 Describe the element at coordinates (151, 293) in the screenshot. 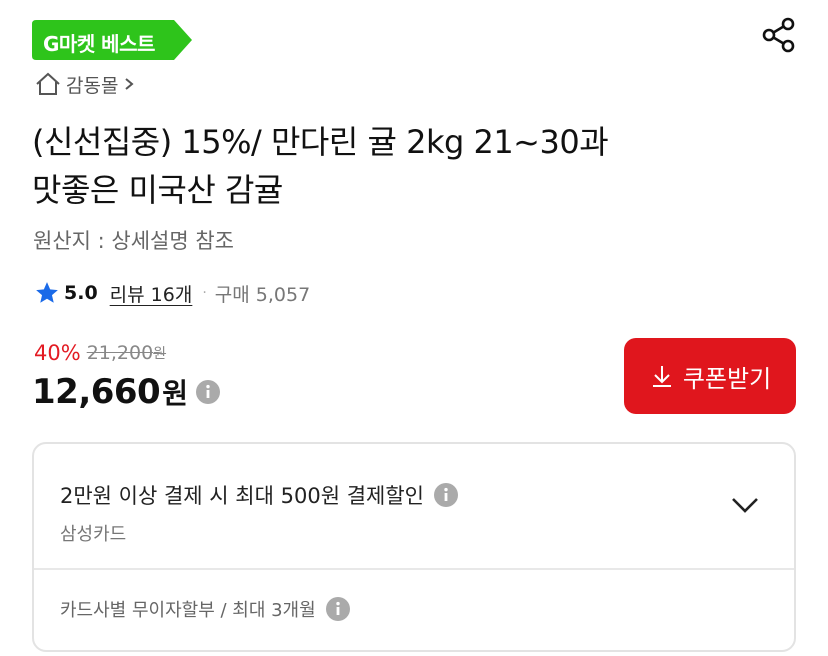

I see `review-count-link: 리뷰 16개` at that location.